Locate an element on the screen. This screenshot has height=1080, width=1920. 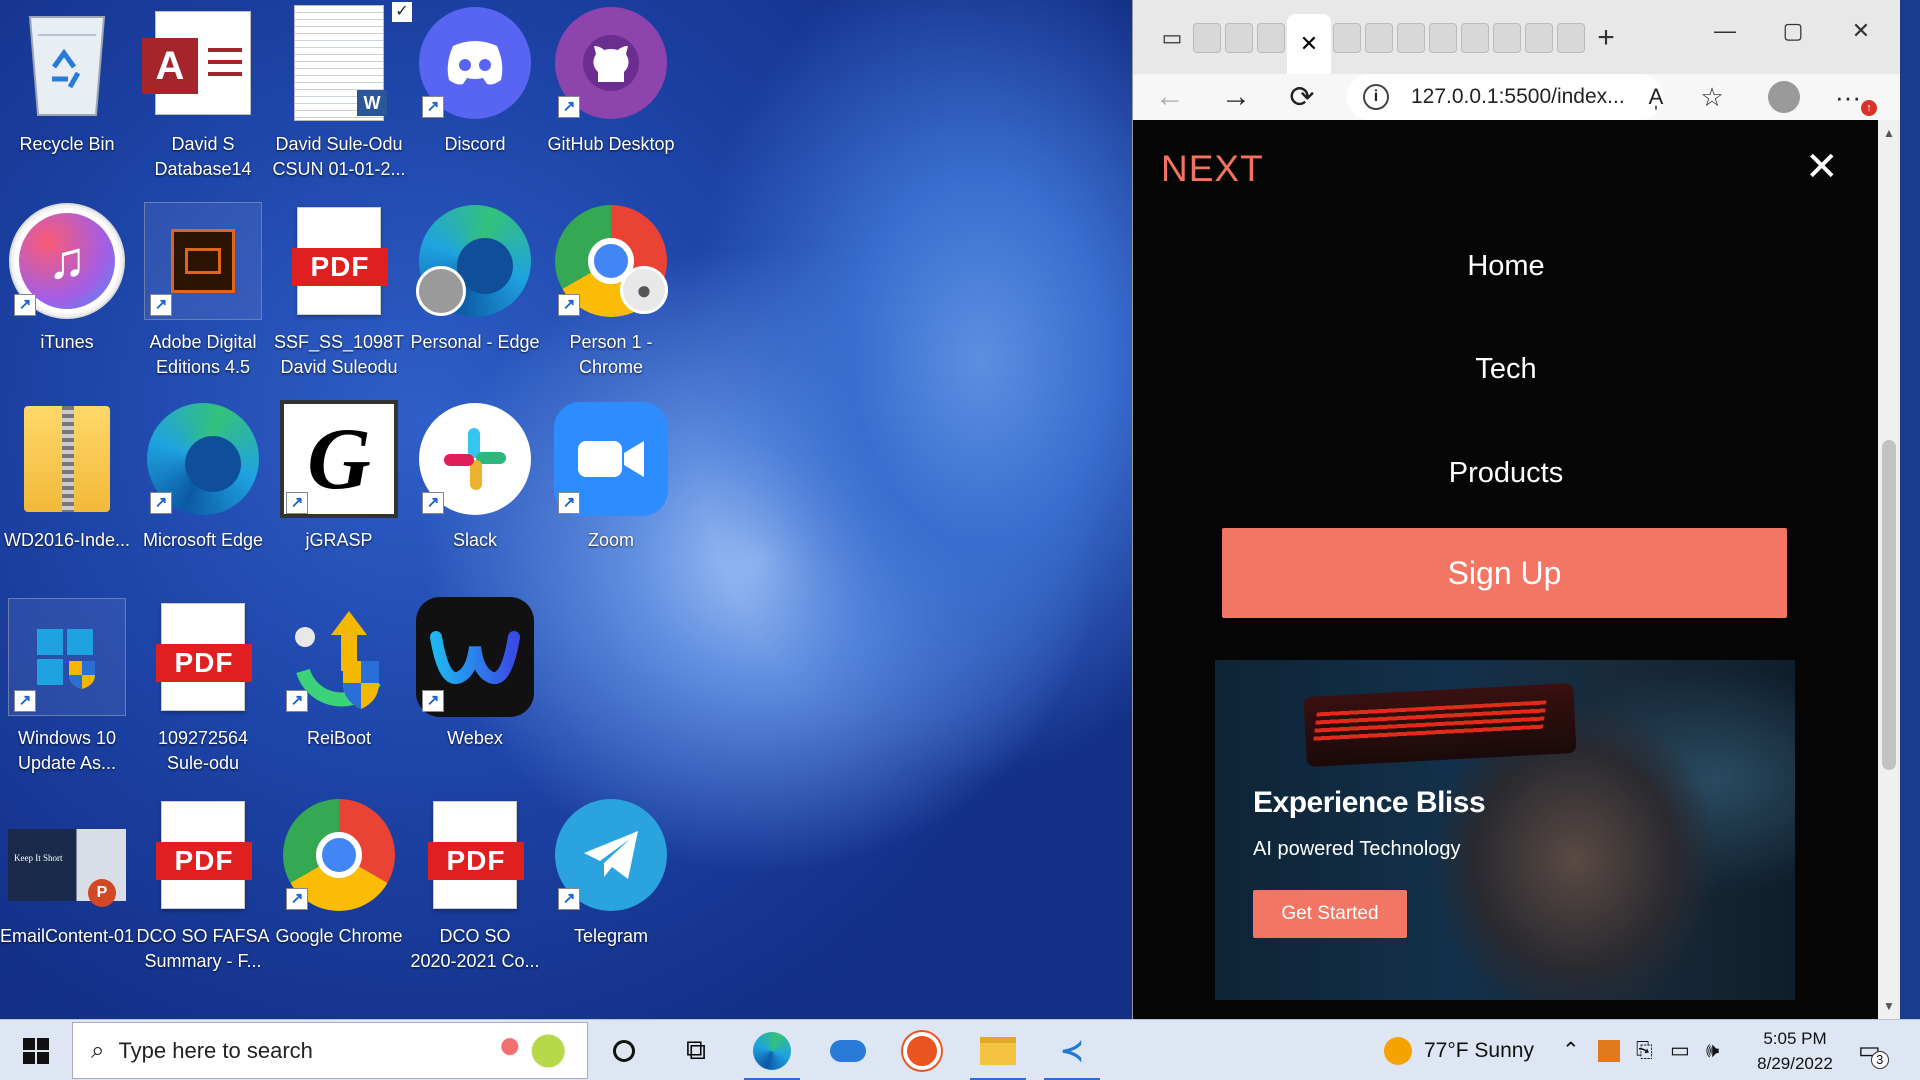
person-icon: ● is located at coordinates (644, 290).